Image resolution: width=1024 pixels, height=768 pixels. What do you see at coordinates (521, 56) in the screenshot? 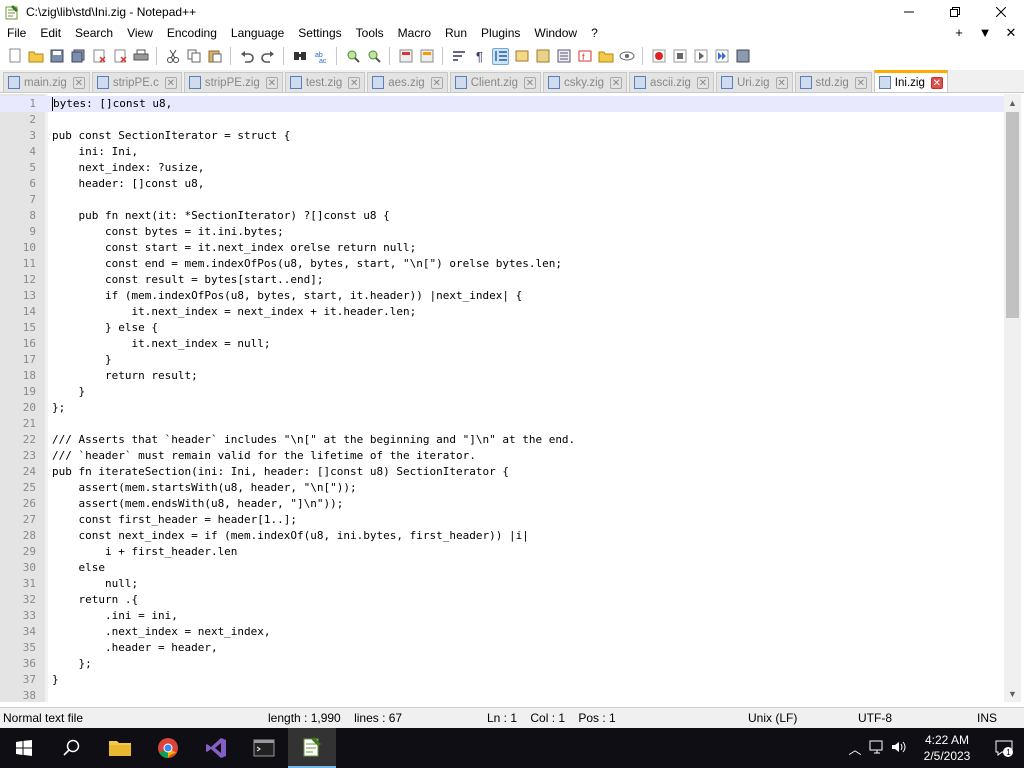
I see `language-define-icon` at bounding box center [521, 56].